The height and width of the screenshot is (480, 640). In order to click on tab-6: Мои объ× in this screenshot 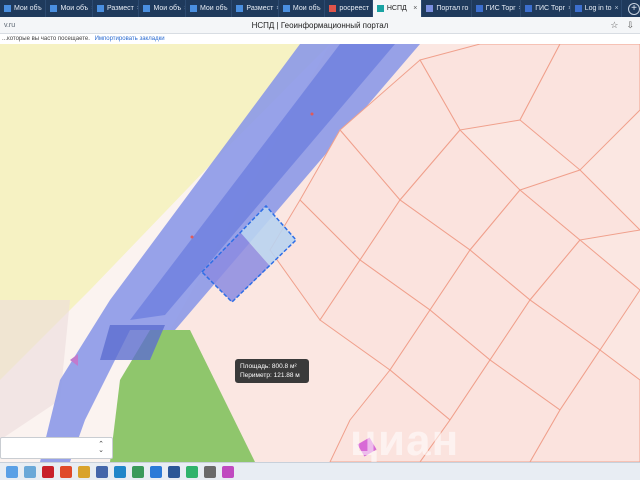, I will do `click(302, 8)`.